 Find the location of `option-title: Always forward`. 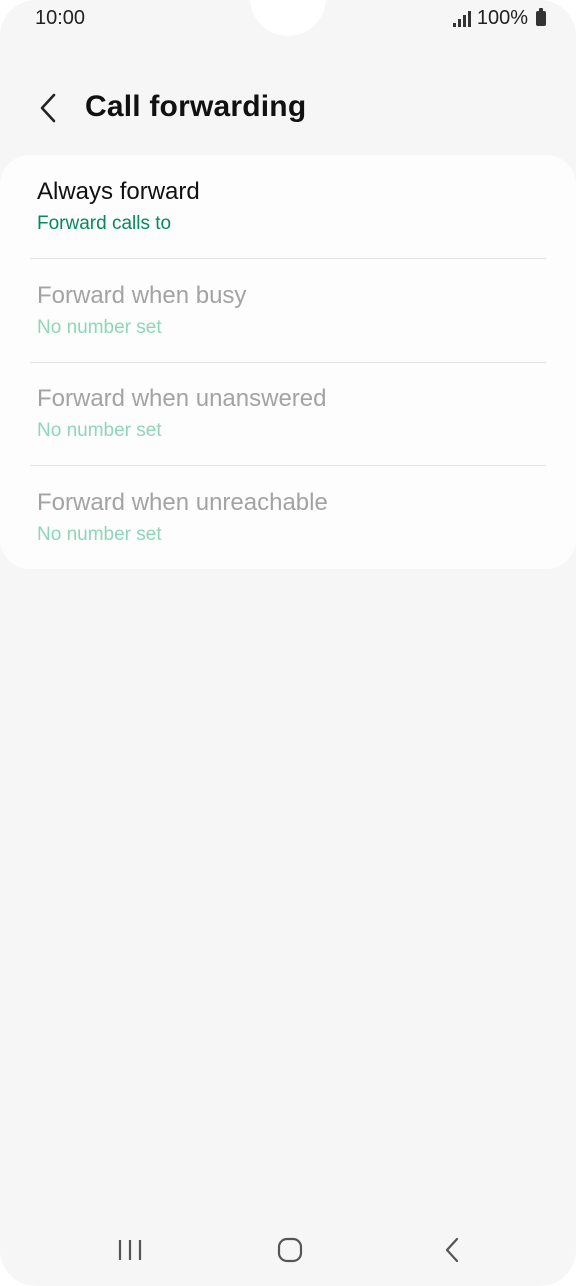

option-title: Always forward is located at coordinates (118, 191).